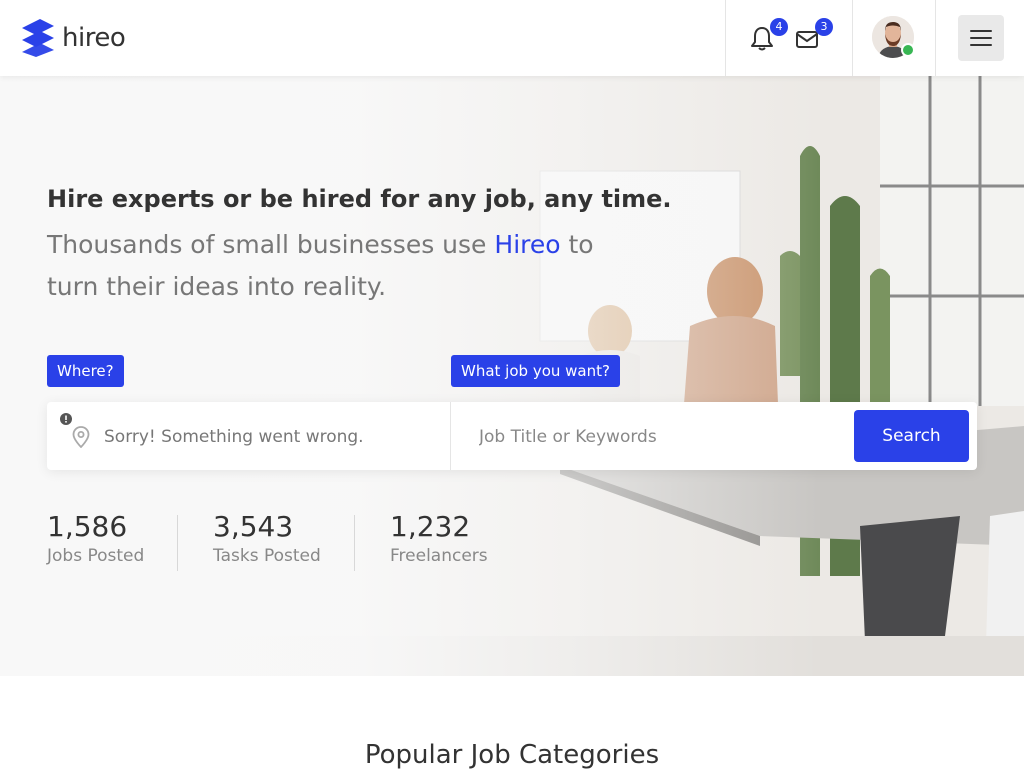 The height and width of the screenshot is (770, 1024). What do you see at coordinates (779, 27) in the screenshot?
I see `notifications-badge: 4` at bounding box center [779, 27].